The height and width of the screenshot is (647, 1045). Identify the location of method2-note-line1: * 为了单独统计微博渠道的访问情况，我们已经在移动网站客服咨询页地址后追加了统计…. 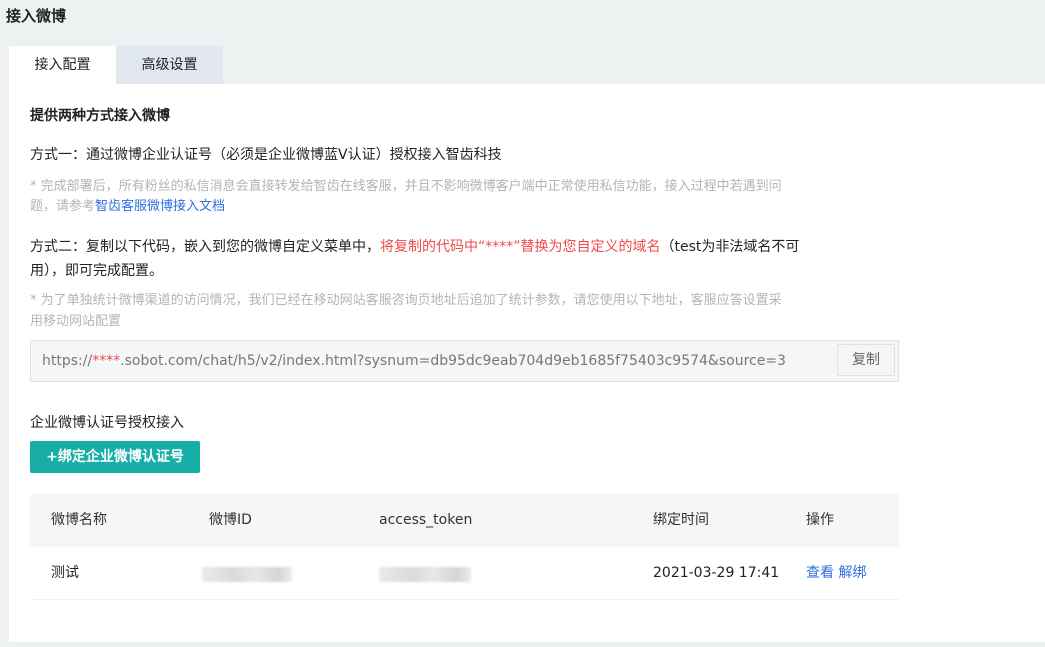
(406, 300).